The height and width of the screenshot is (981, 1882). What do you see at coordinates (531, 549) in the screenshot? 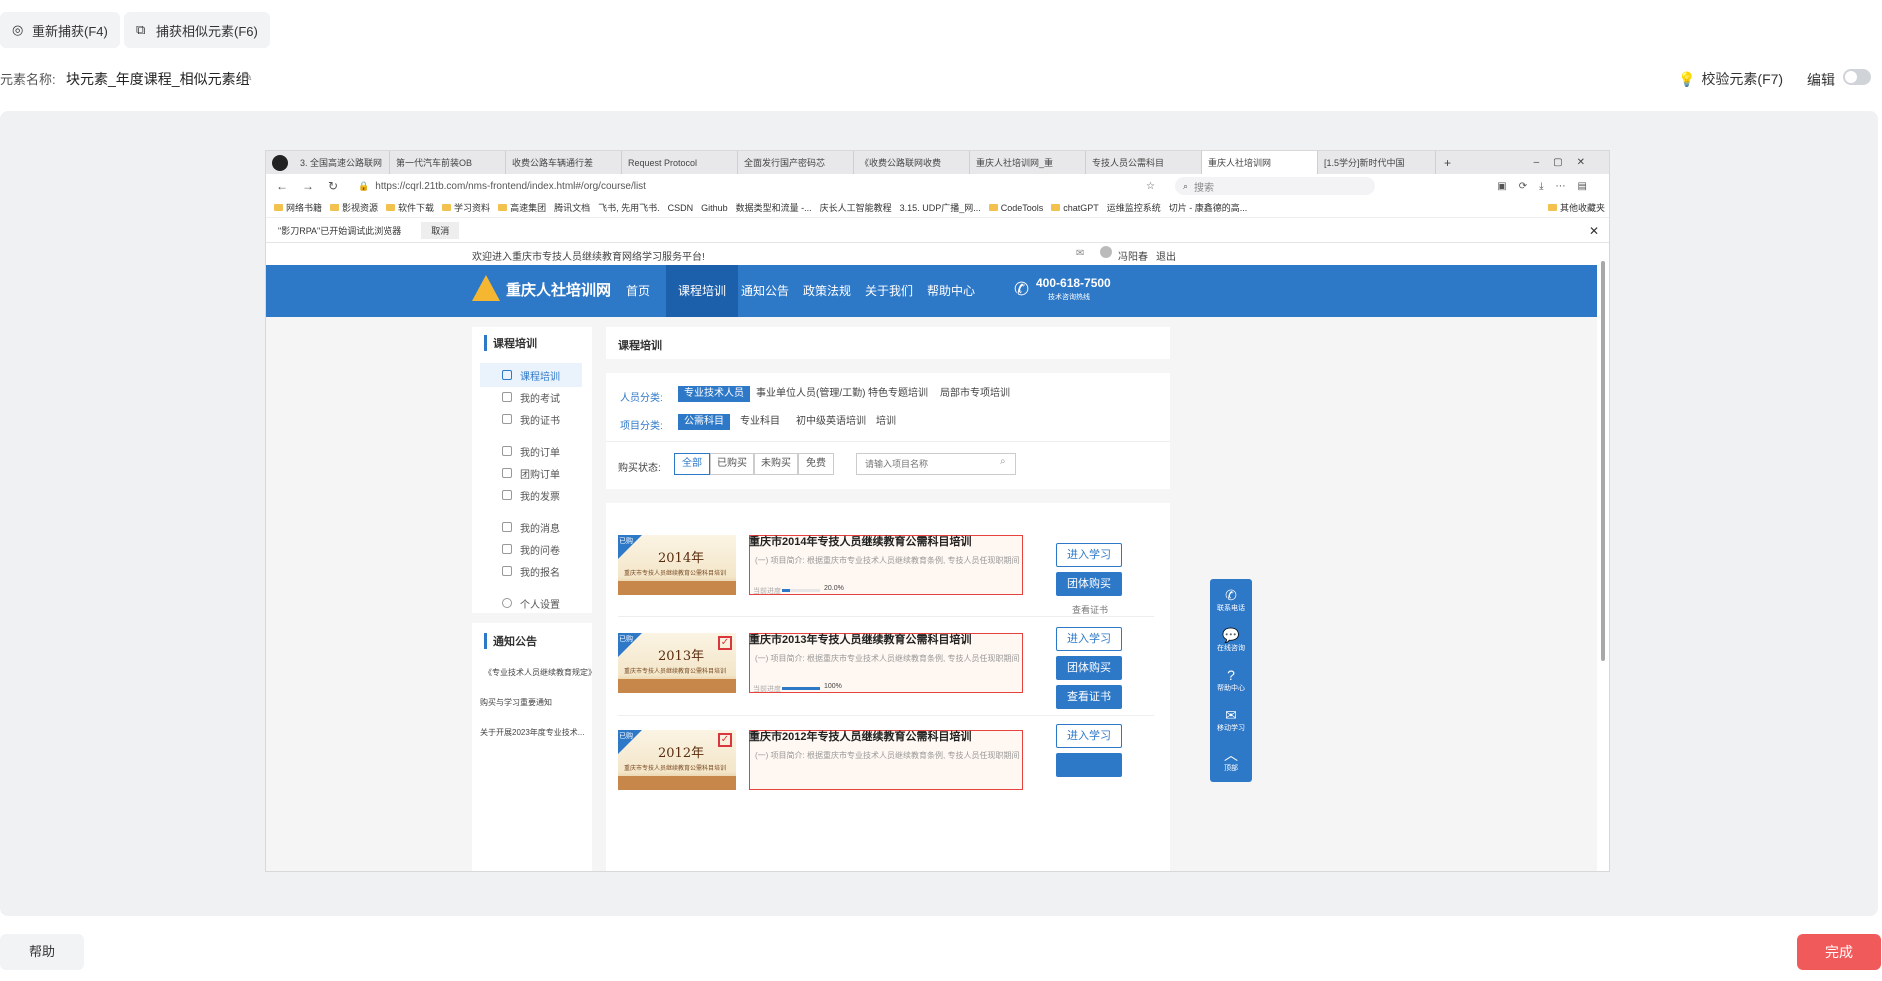
I see `sidebar-item-surveys: 我的问卷` at bounding box center [531, 549].